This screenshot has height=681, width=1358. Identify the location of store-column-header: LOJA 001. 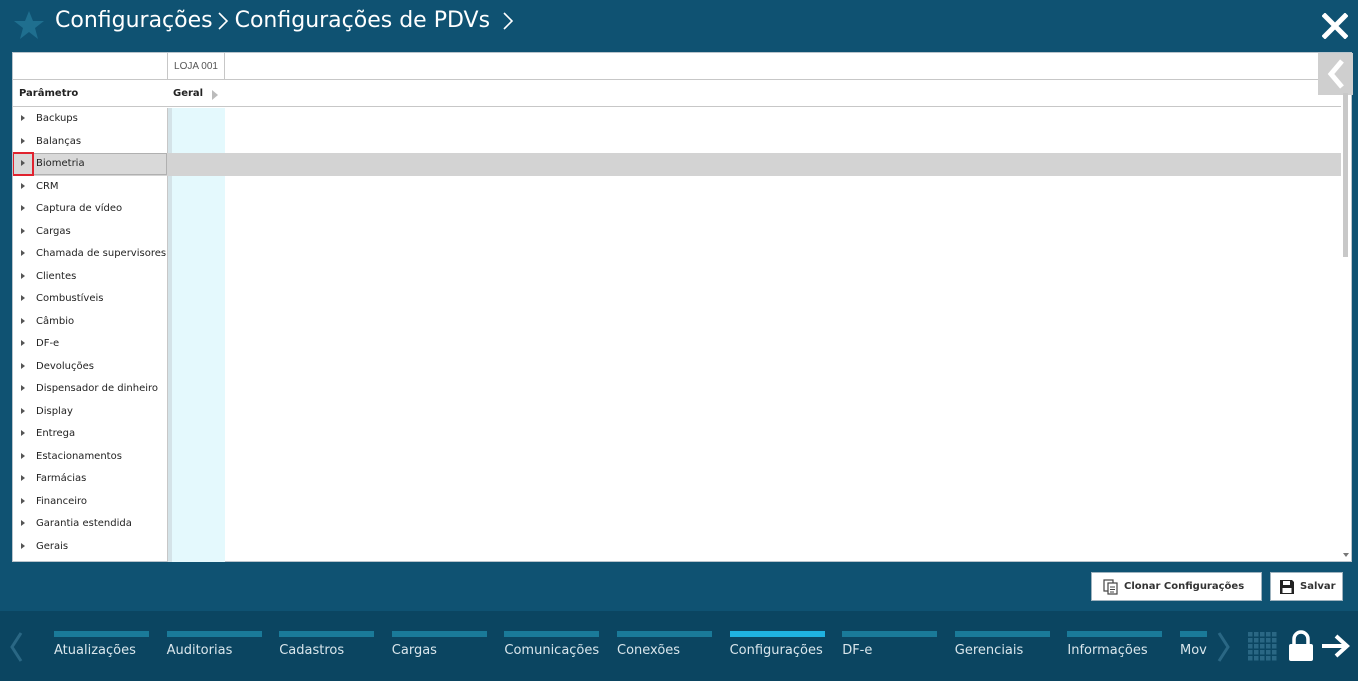
(196, 66).